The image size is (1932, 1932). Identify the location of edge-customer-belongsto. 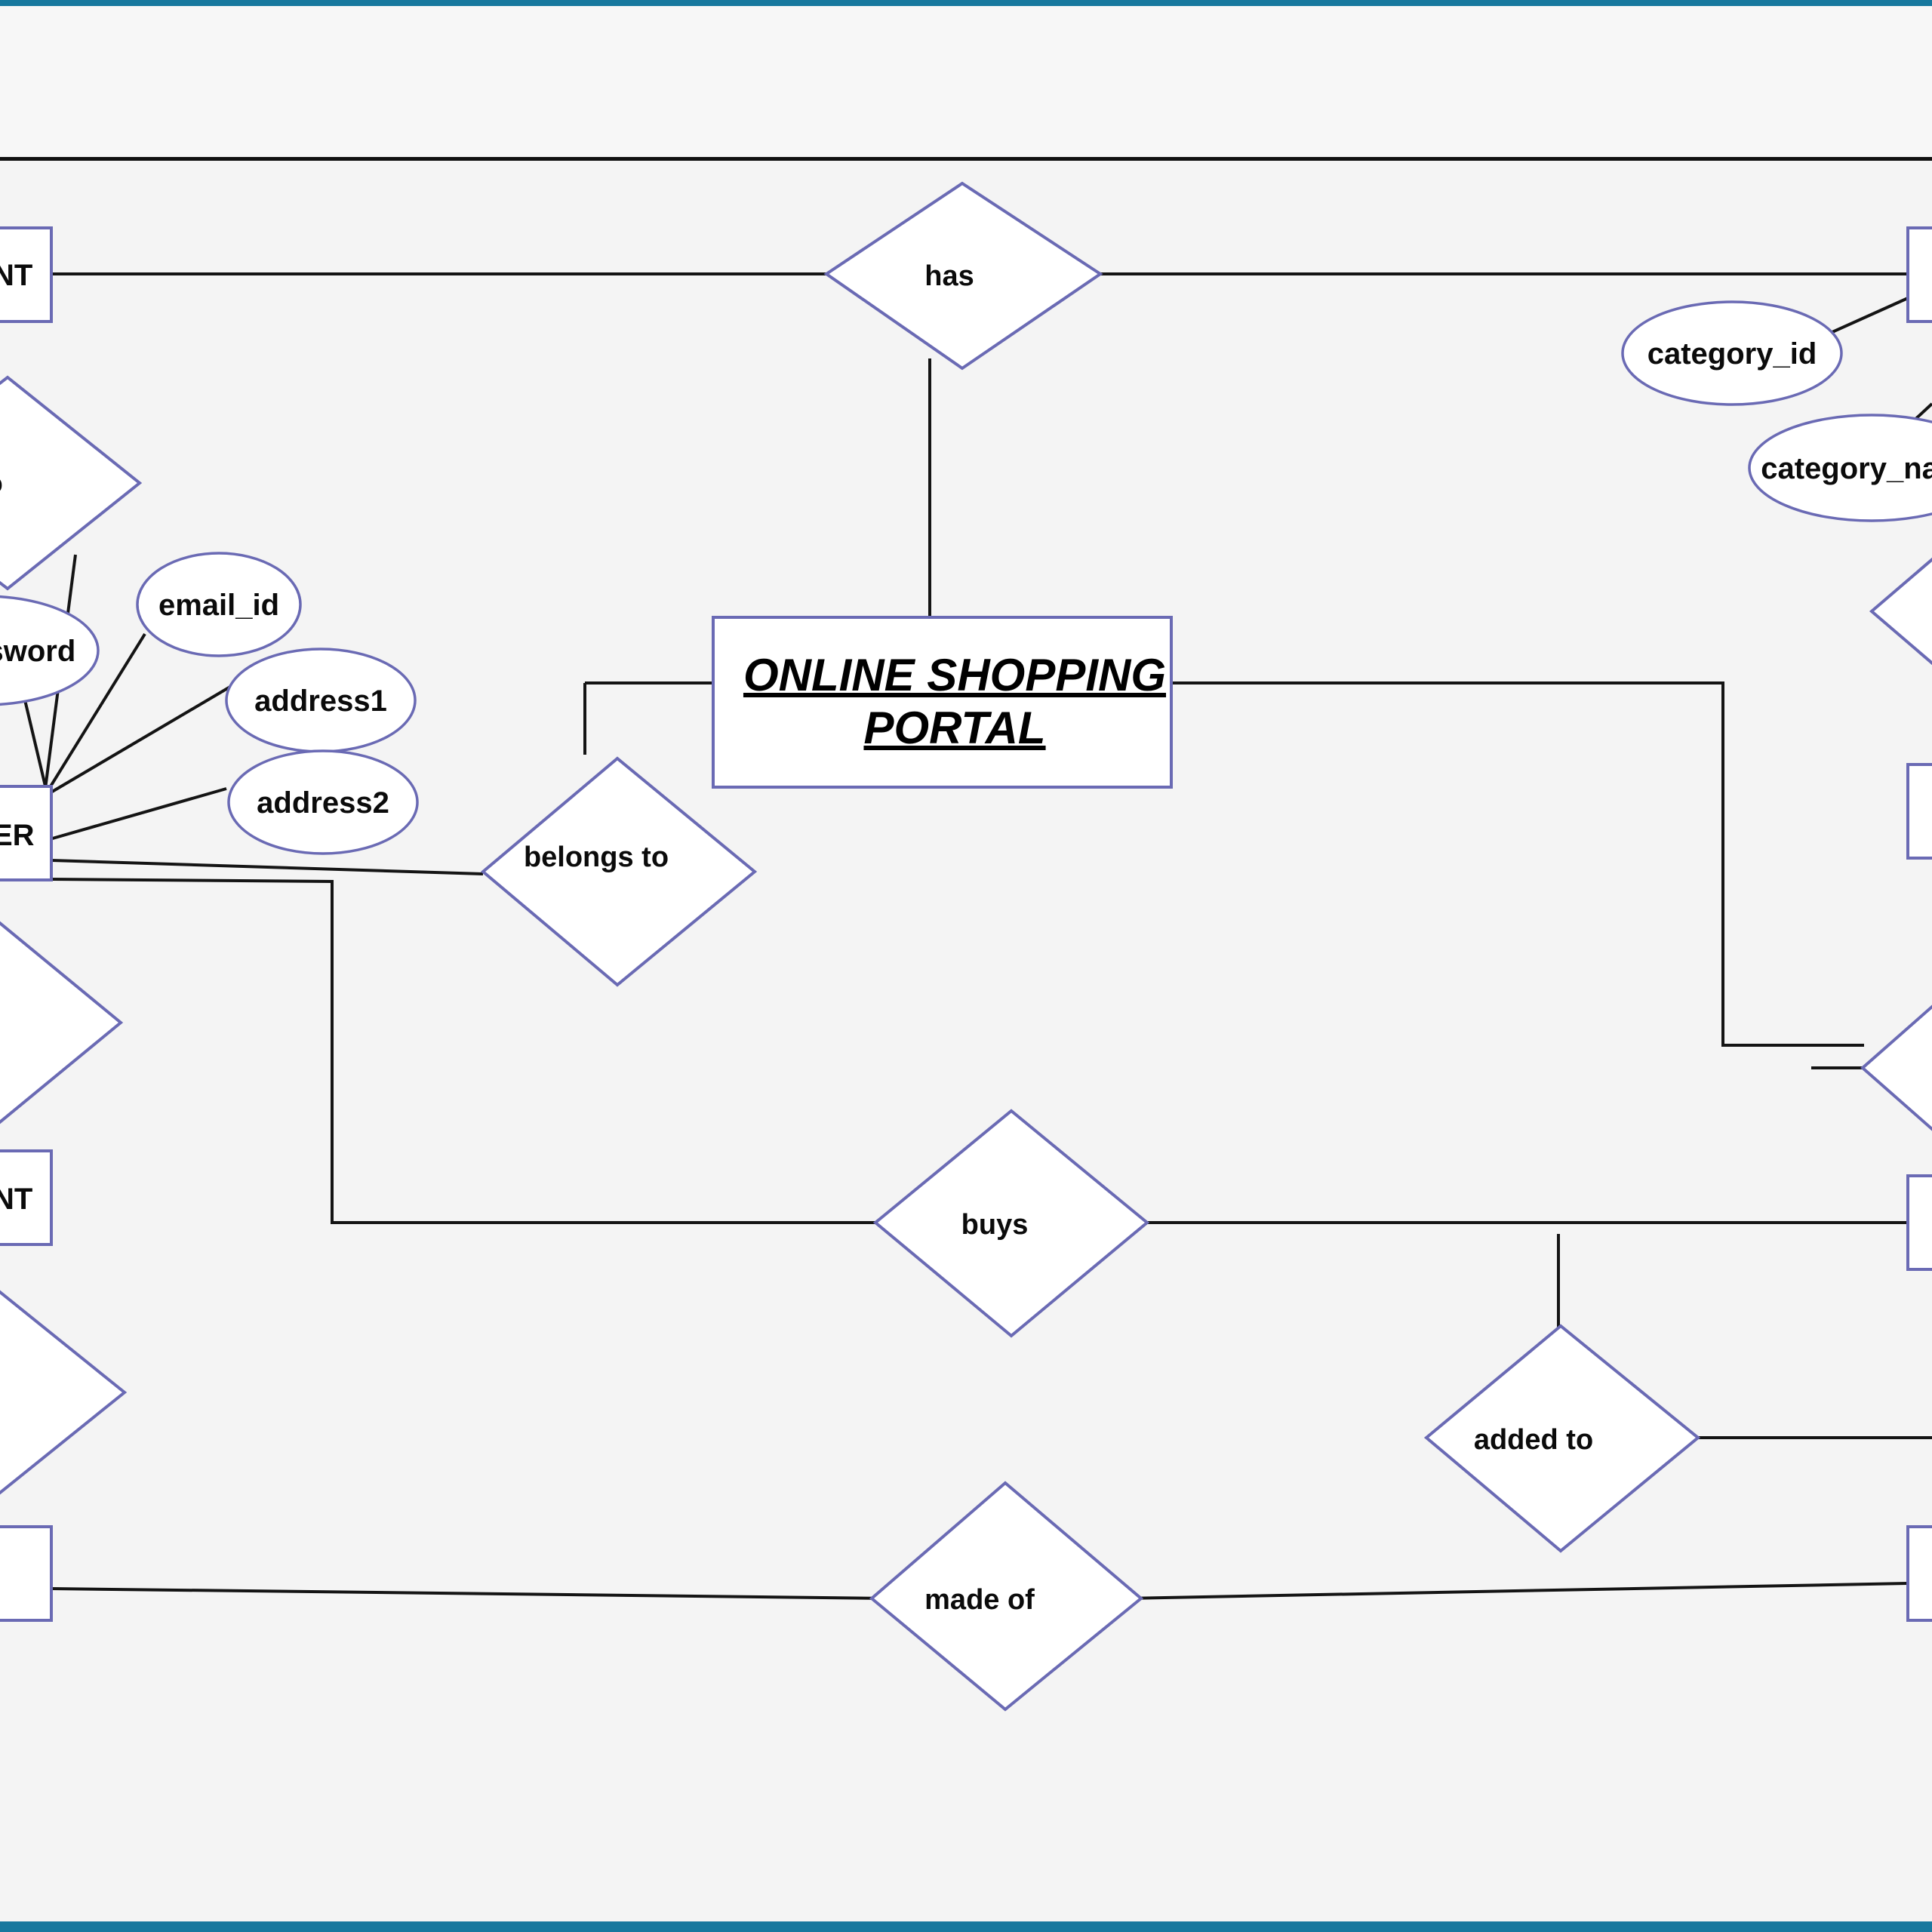
(267, 867).